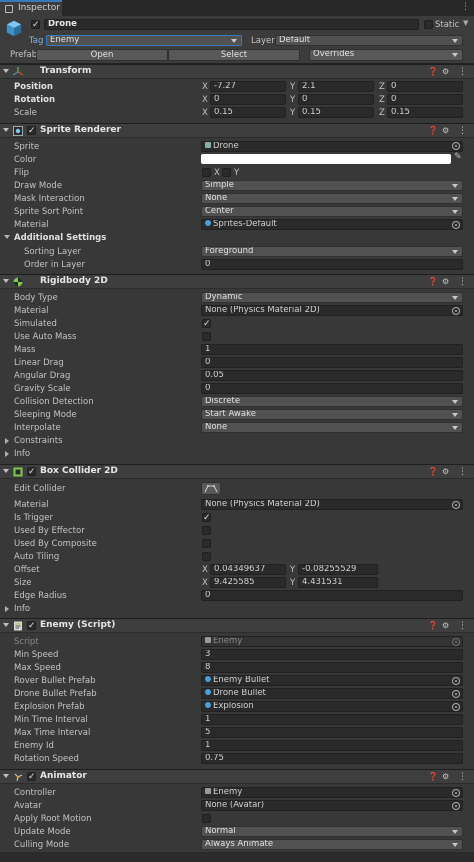 The image size is (474, 862). Describe the element at coordinates (332, 198) in the screenshot. I see `mask-interaction-dropdown: None` at that location.